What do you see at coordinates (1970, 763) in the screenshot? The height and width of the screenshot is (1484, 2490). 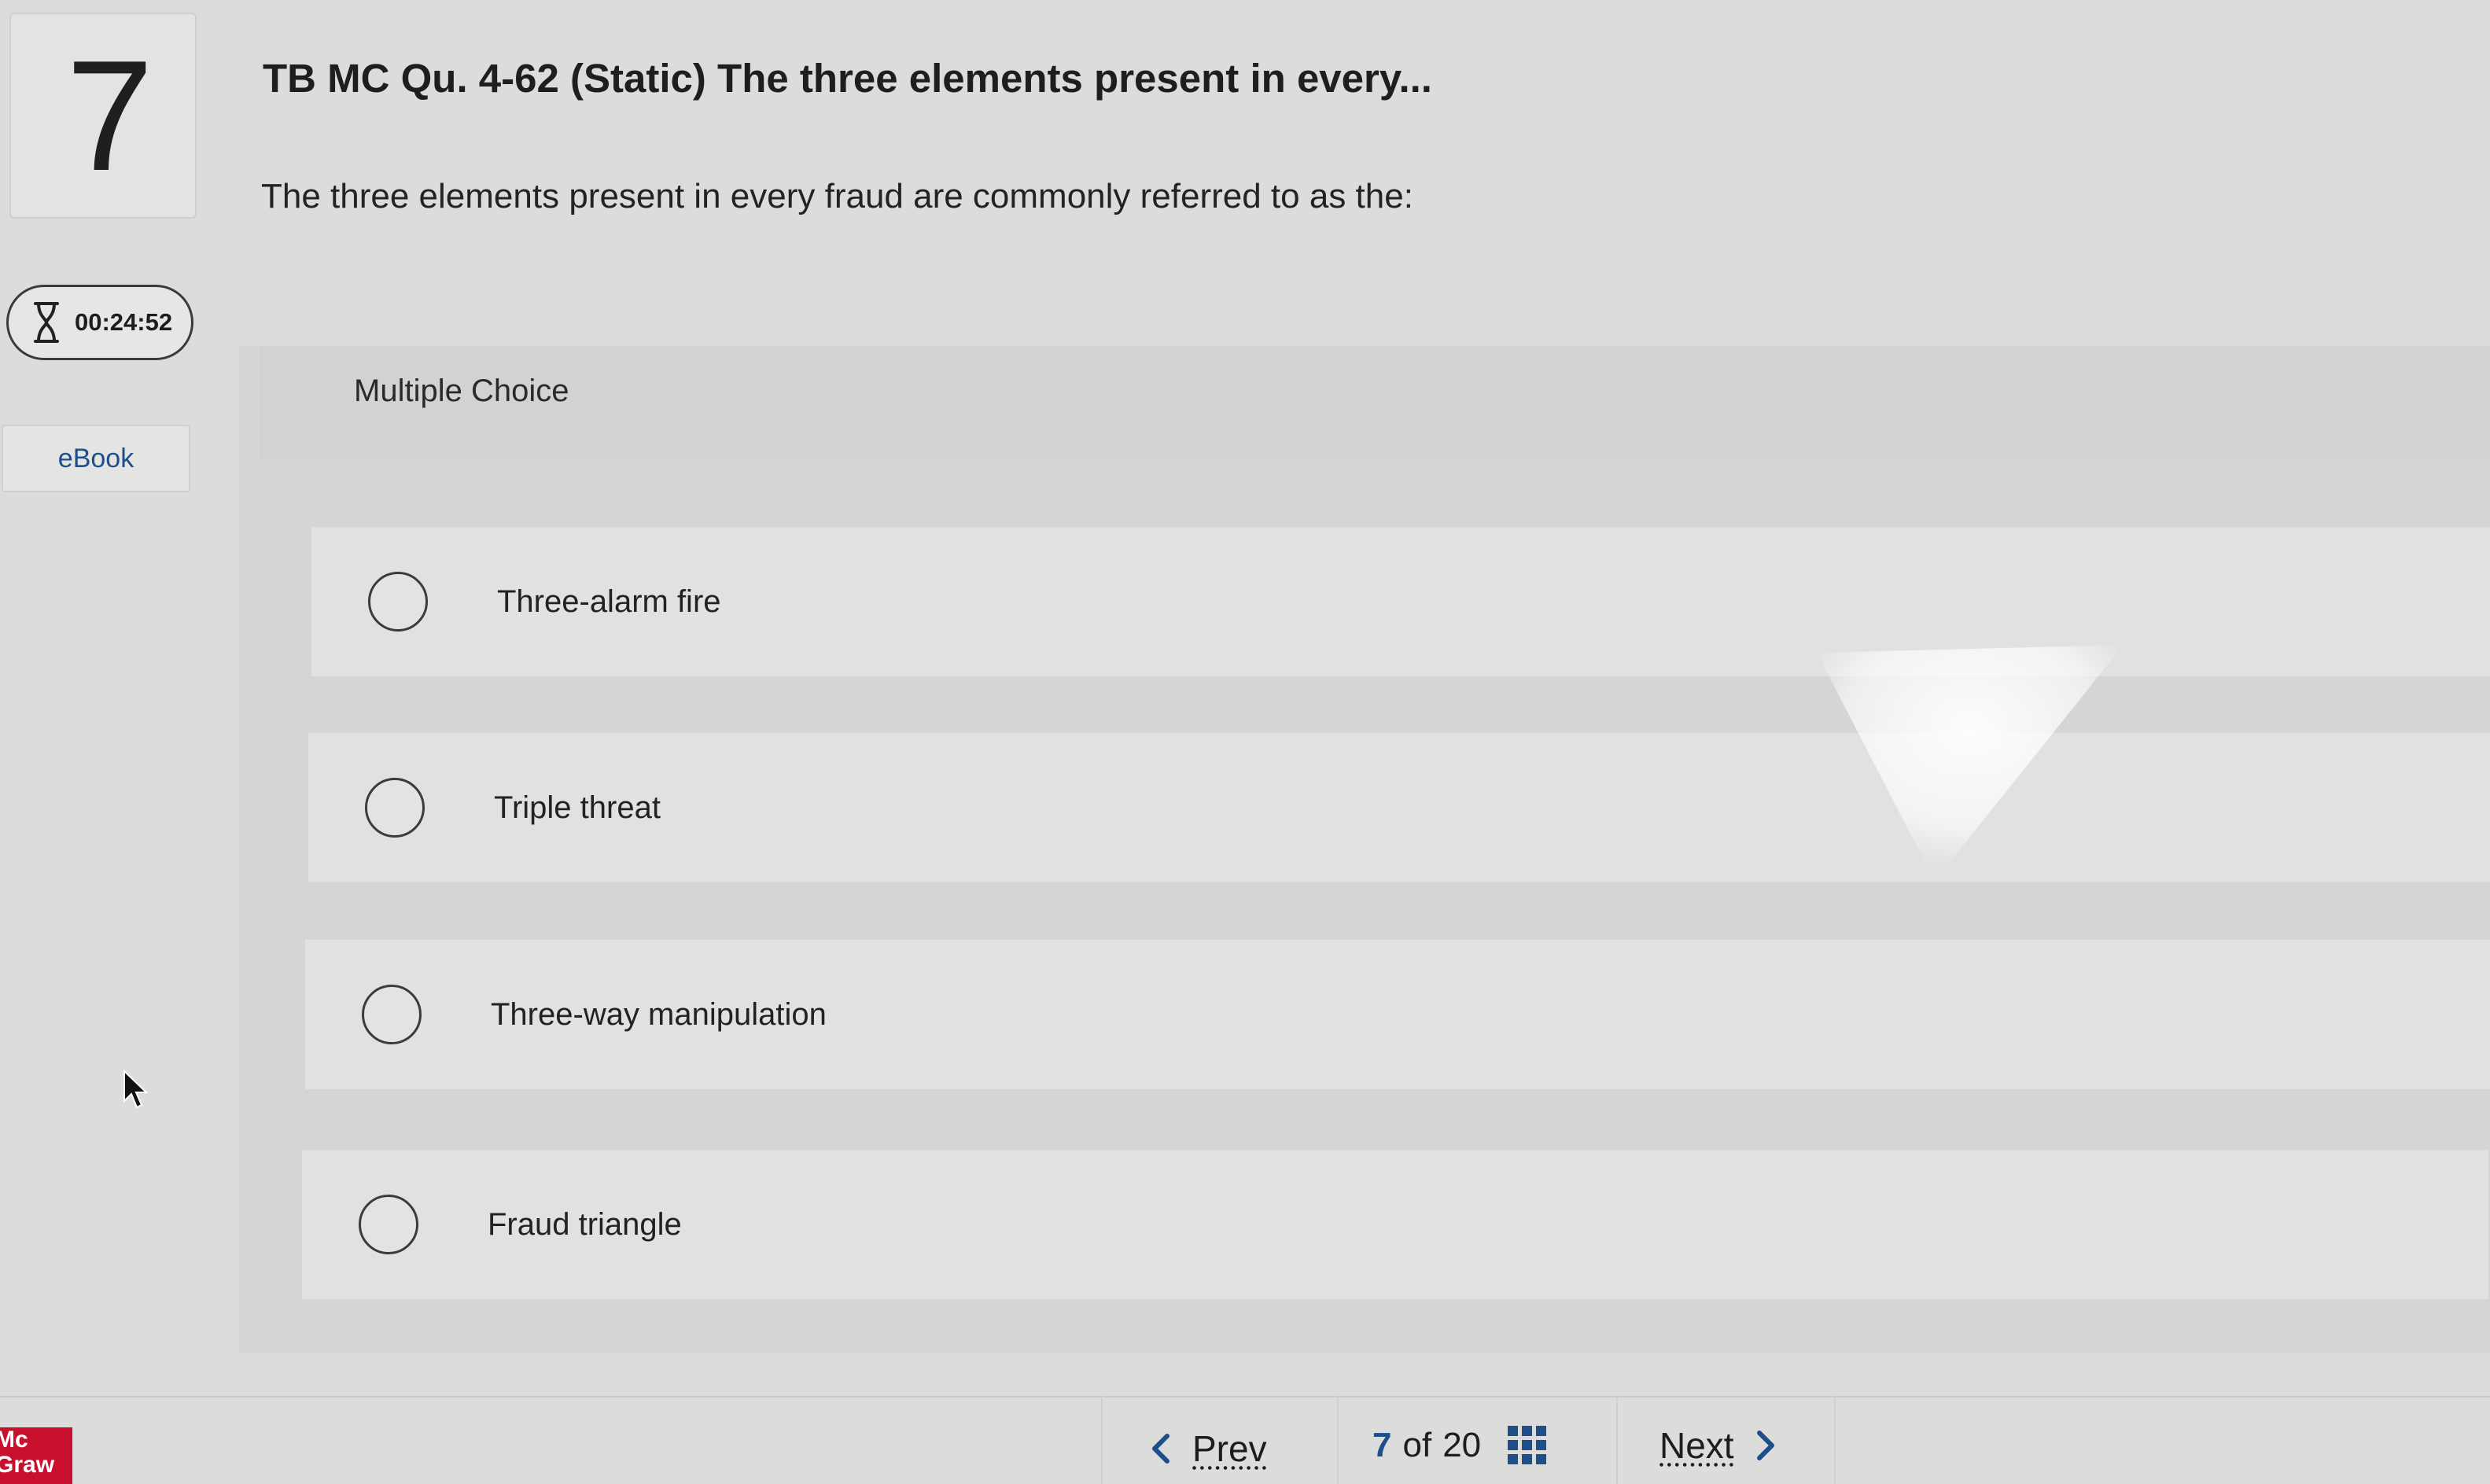 I see `screen-glare` at bounding box center [1970, 763].